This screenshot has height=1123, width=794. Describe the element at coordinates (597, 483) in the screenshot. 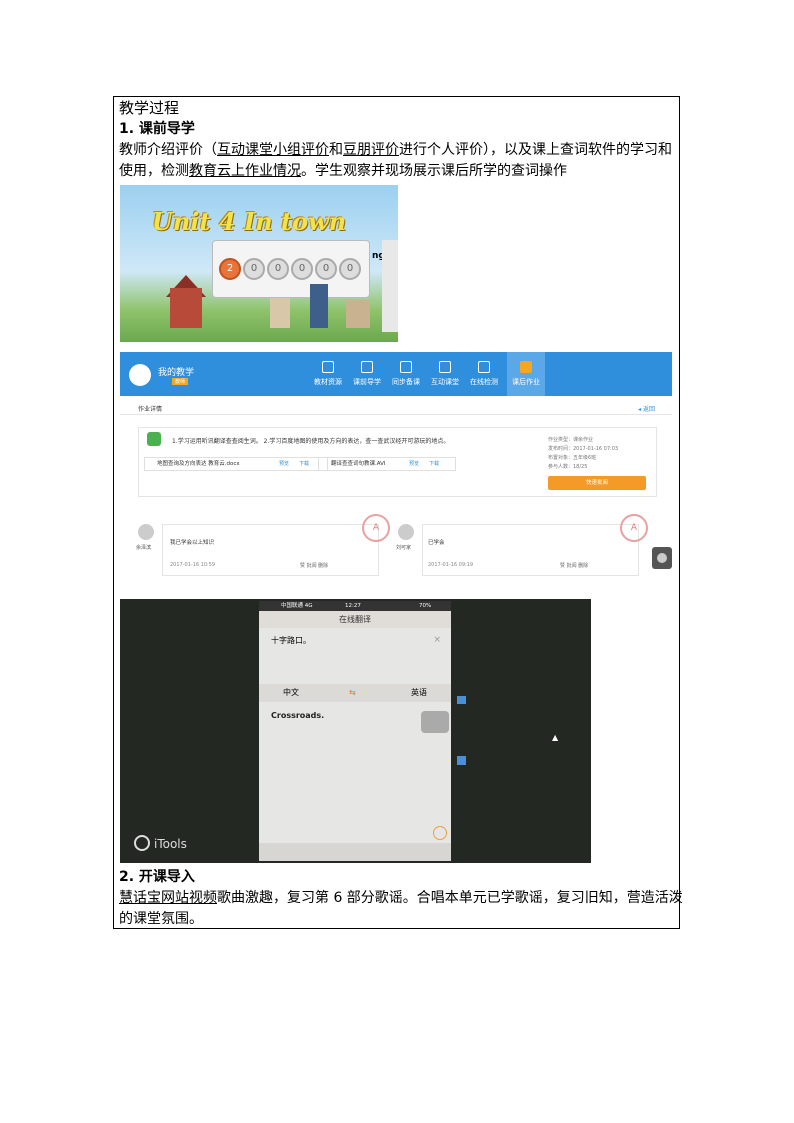

I see `quick-review-button: 快速批阅` at that location.